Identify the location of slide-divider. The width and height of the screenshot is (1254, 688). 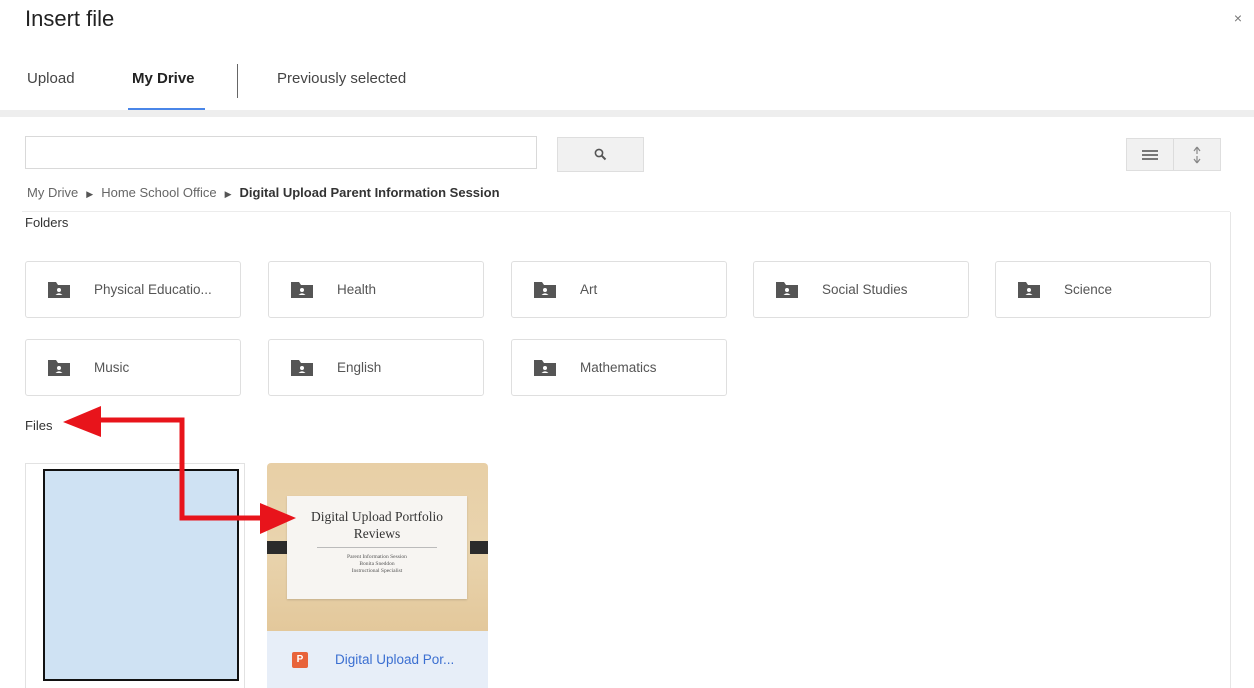
(377, 547).